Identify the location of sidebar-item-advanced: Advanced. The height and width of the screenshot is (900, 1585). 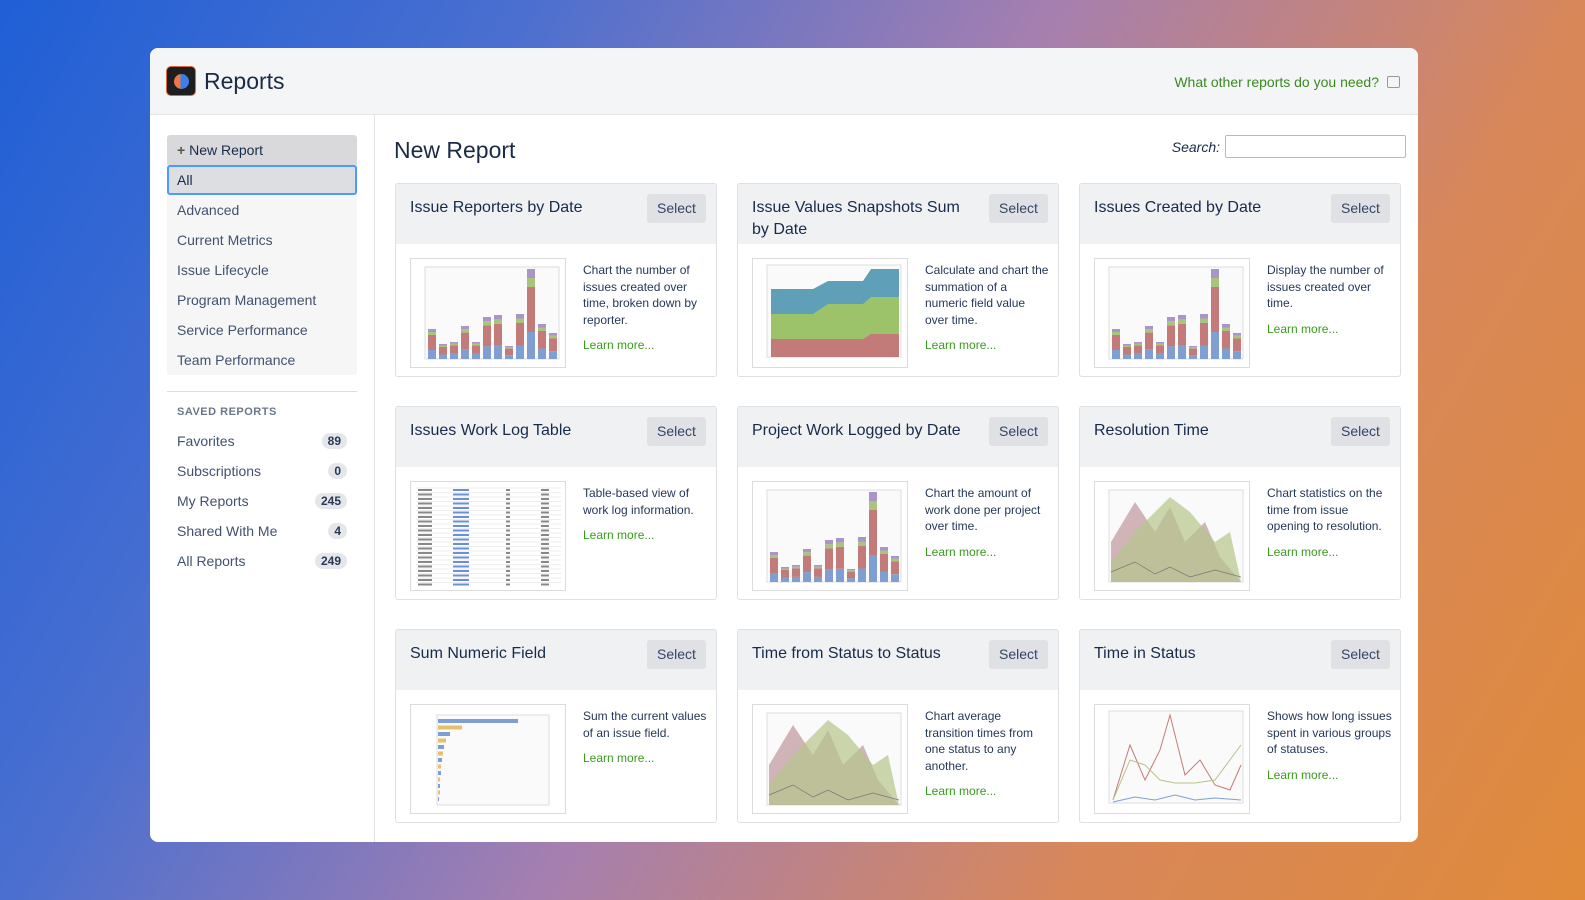
(262, 210).